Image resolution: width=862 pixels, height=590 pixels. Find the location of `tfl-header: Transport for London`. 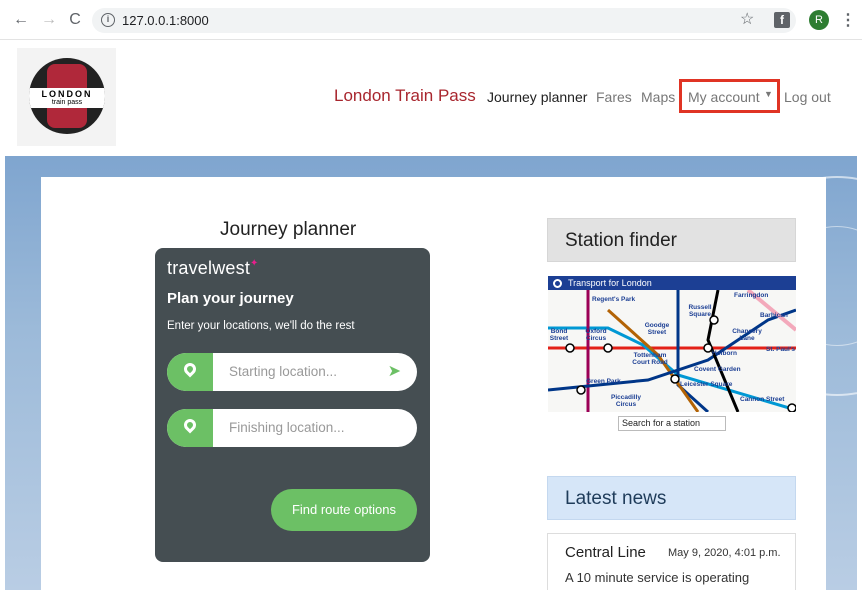

tfl-header: Transport for London is located at coordinates (672, 283).